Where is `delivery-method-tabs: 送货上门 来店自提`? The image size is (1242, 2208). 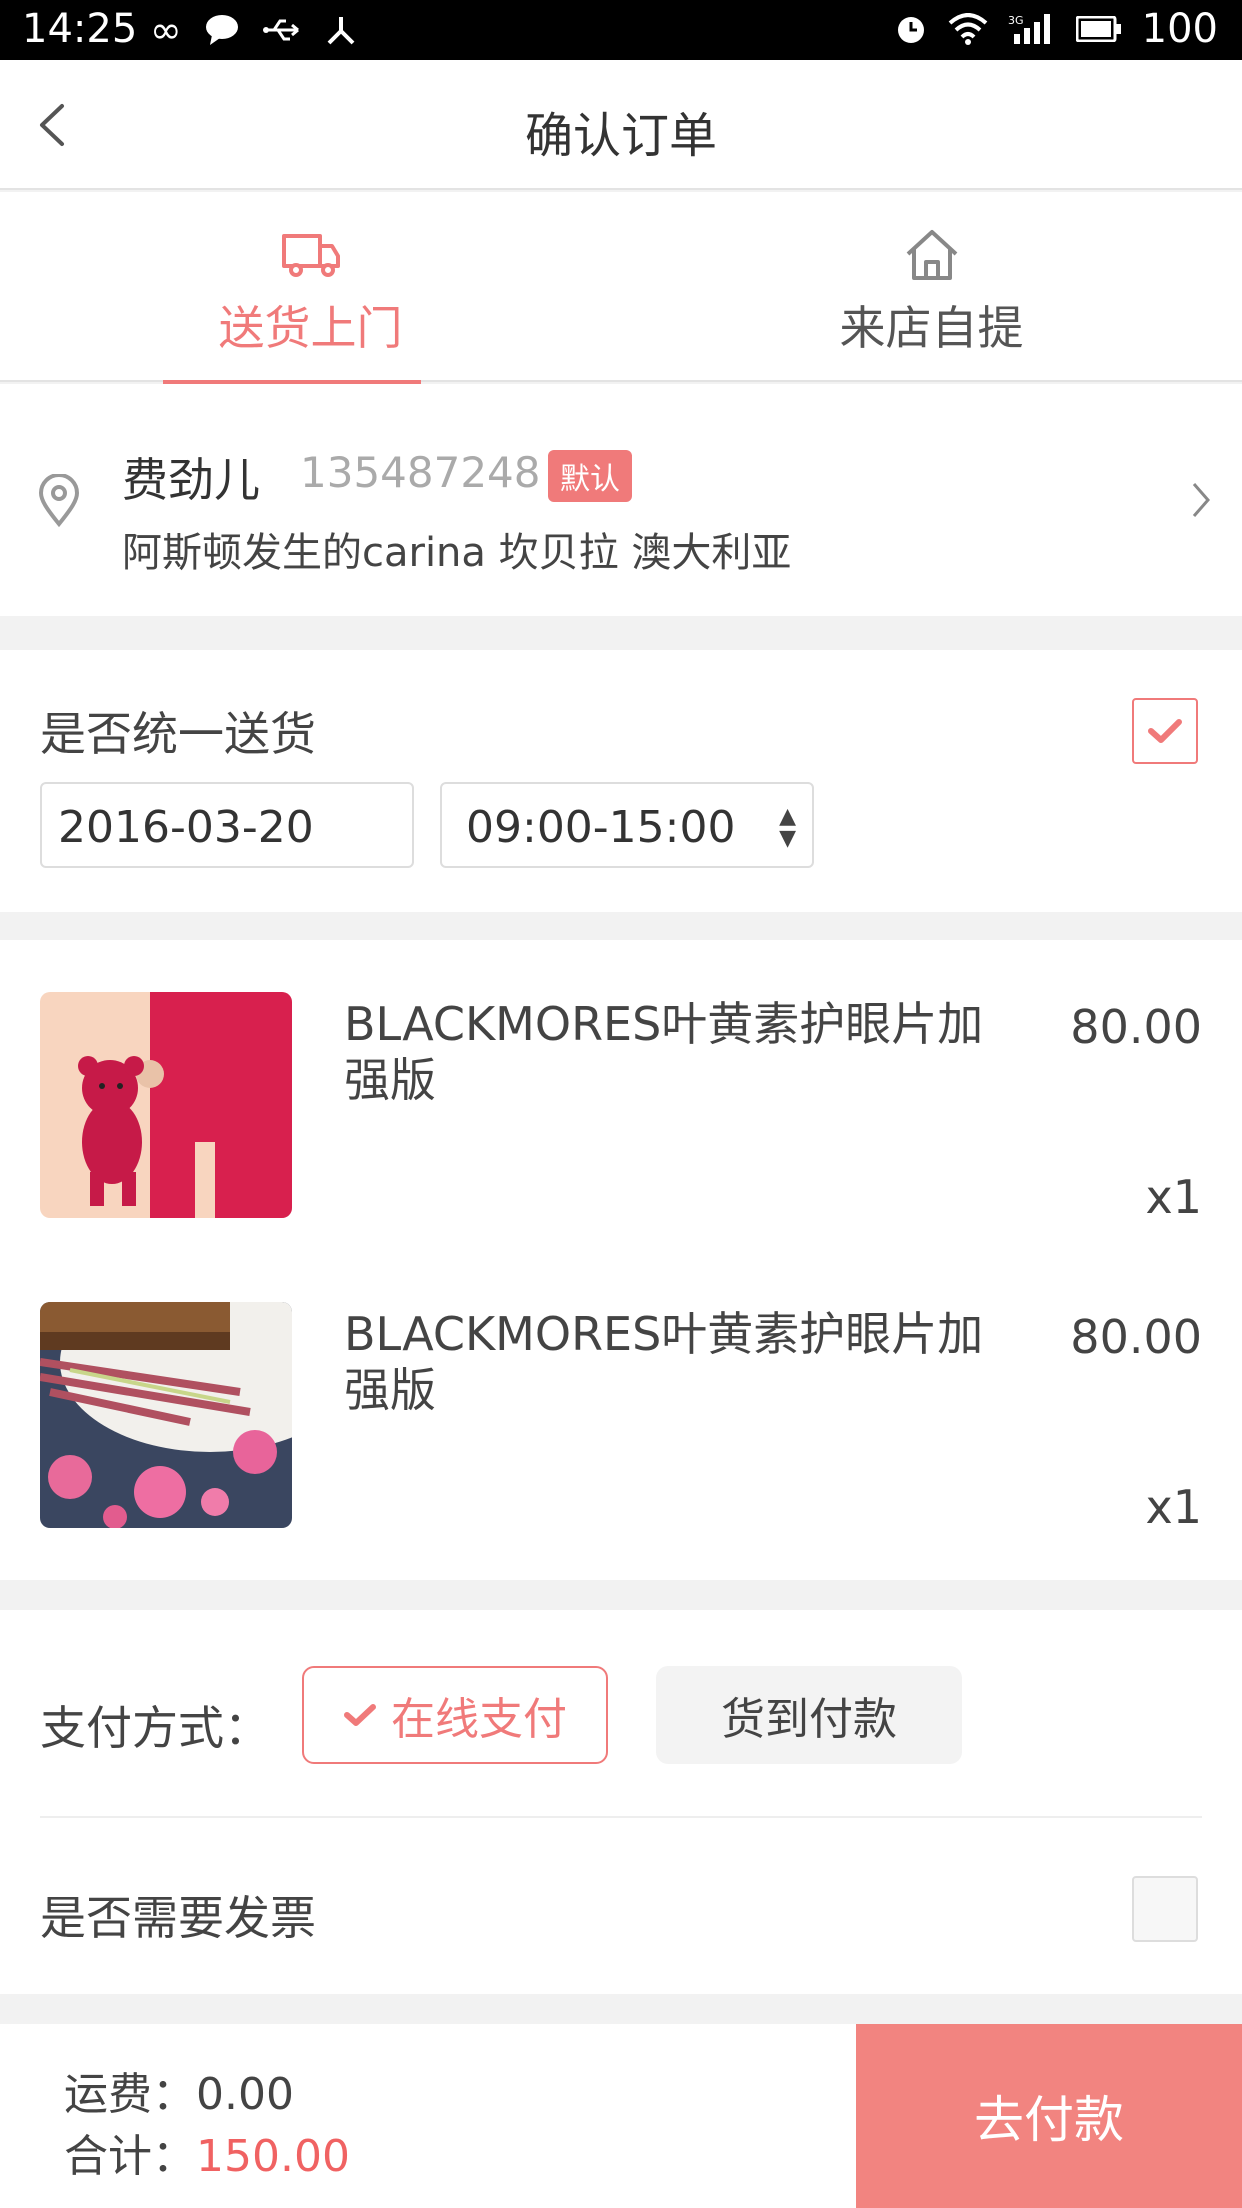
delivery-method-tabs: 送货上门 来店自提 is located at coordinates (621, 288).